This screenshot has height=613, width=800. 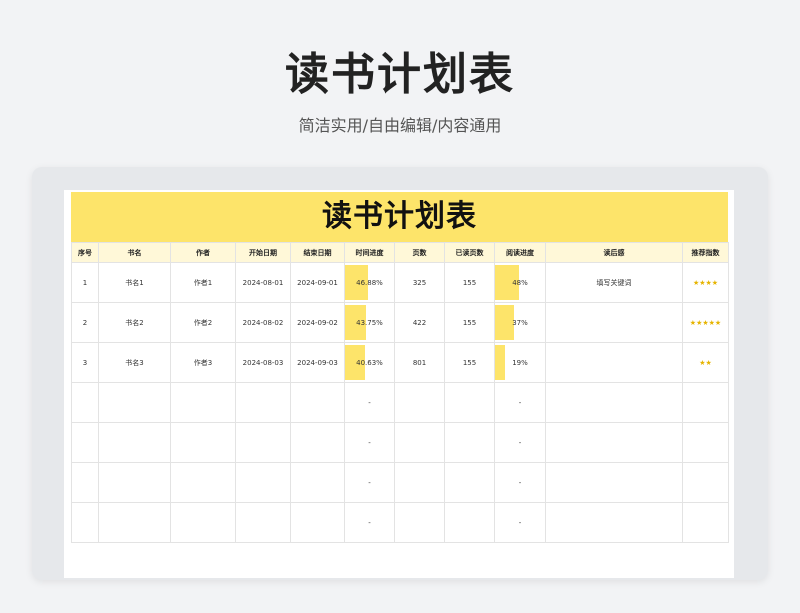 I want to click on cell-book: 书名2, so click(x=134, y=322).